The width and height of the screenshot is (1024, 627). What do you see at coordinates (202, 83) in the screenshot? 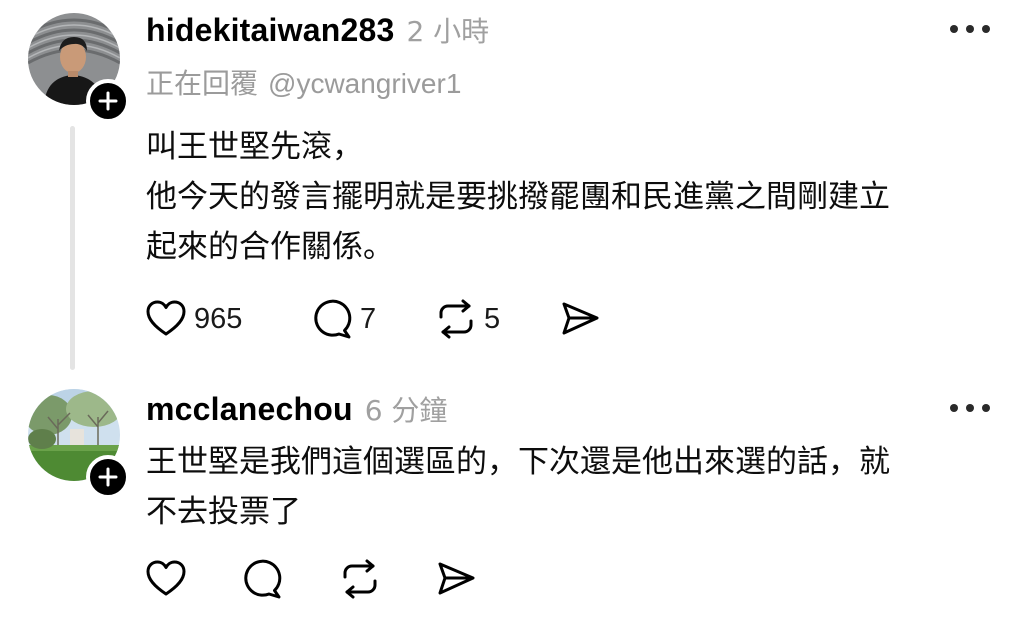
I see `reply-prefix: 正在回覆` at bounding box center [202, 83].